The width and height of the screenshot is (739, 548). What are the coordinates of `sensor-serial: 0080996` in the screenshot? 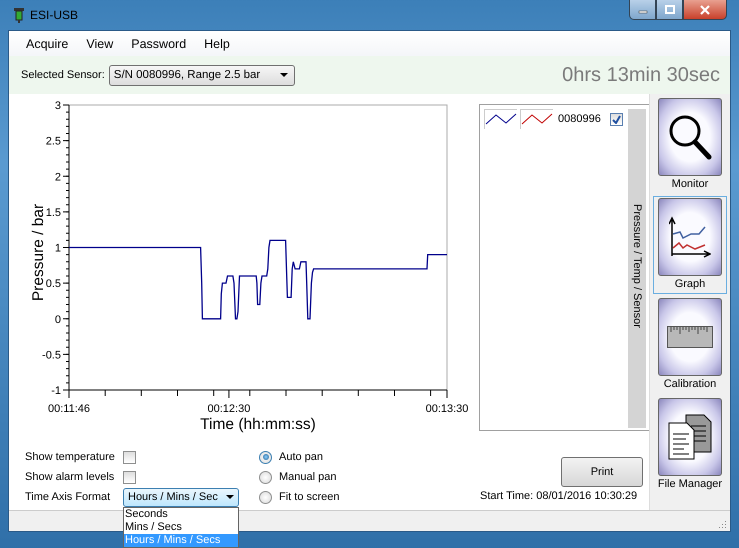 It's located at (579, 119).